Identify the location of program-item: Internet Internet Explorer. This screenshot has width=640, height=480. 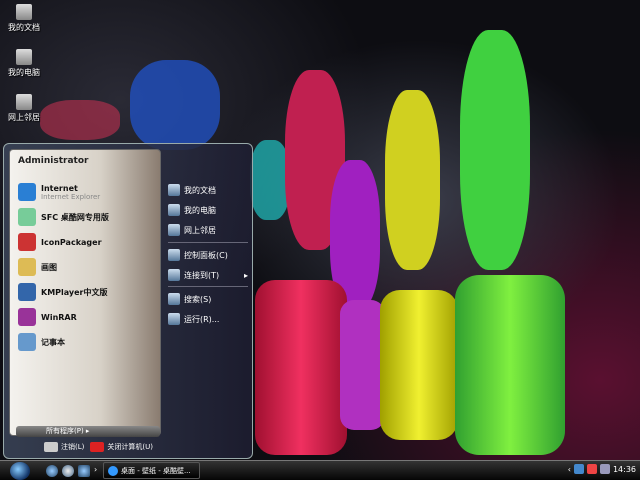
(59, 192).